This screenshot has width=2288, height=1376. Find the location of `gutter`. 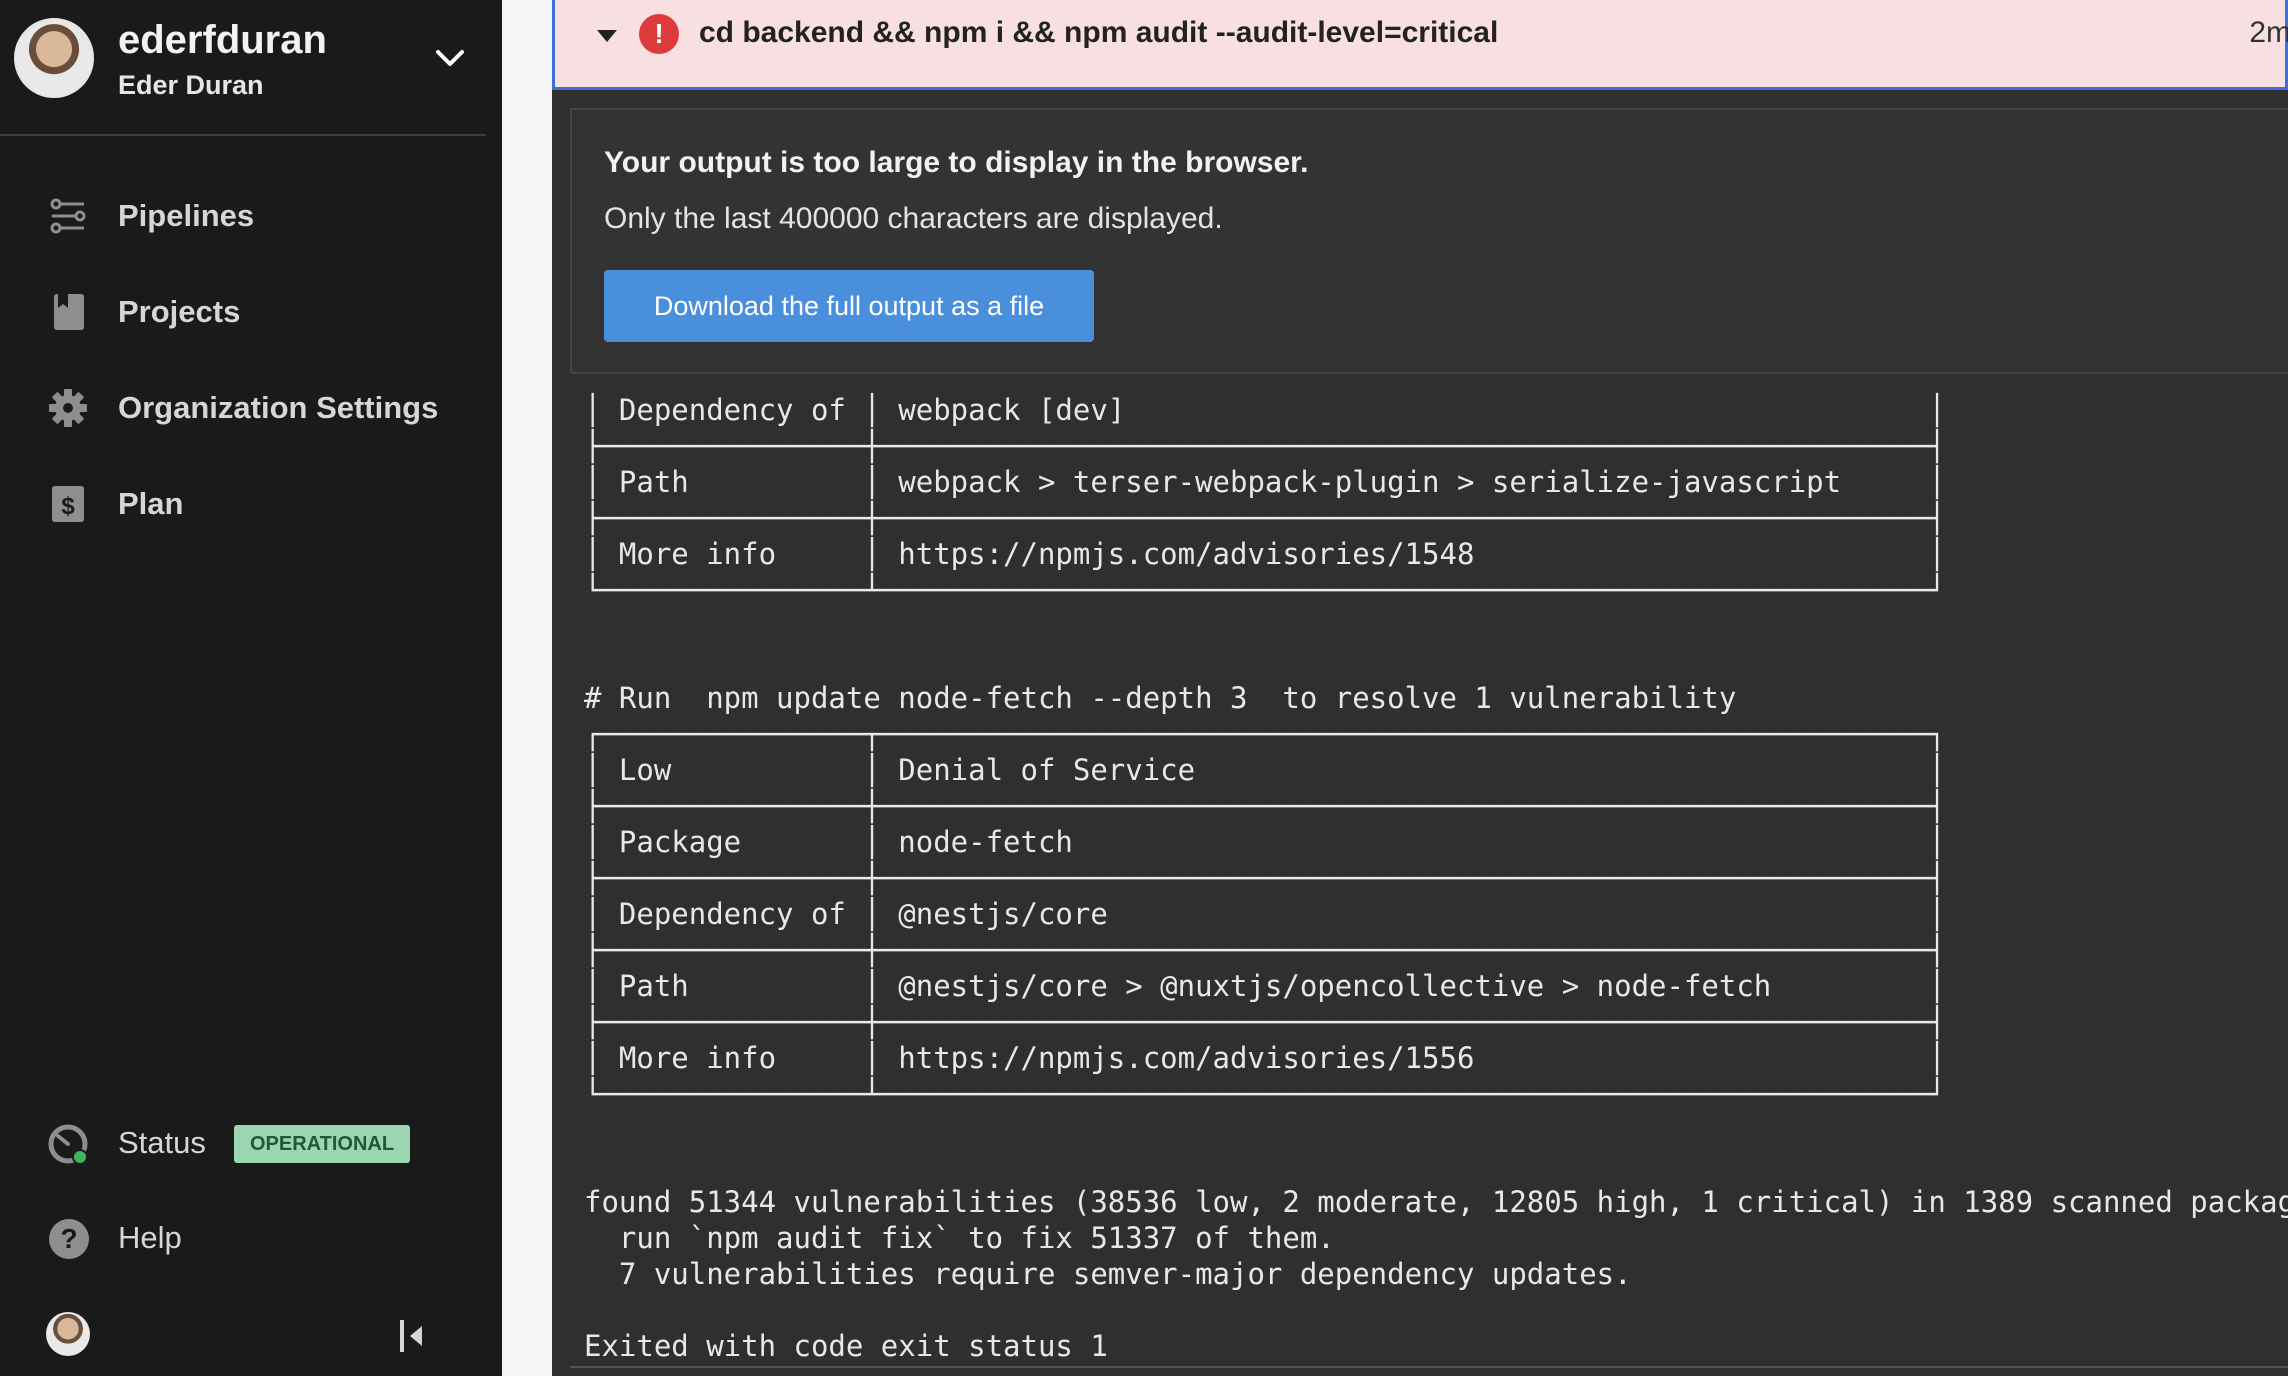

gutter is located at coordinates (527, 688).